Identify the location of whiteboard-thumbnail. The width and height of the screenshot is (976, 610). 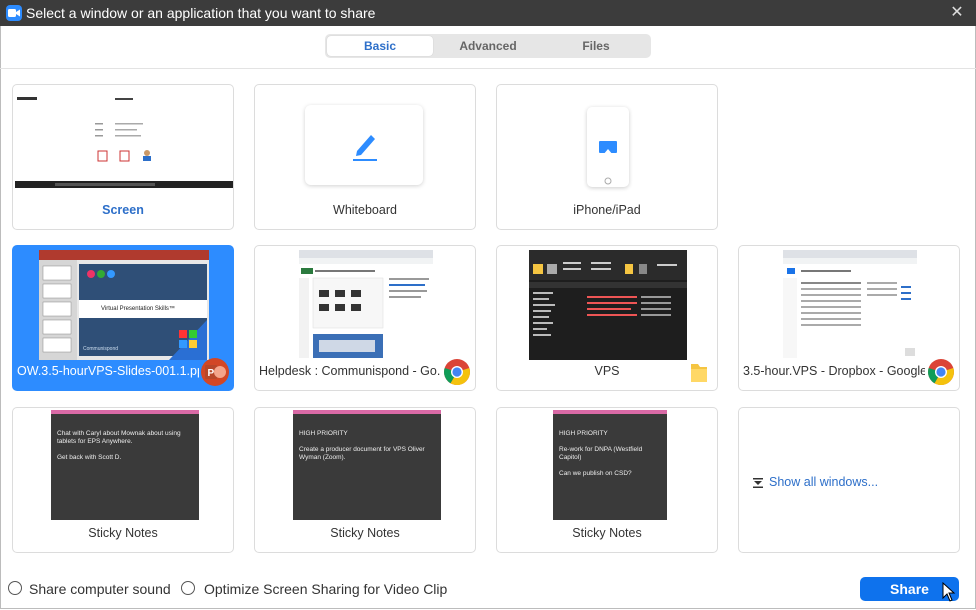
(364, 145).